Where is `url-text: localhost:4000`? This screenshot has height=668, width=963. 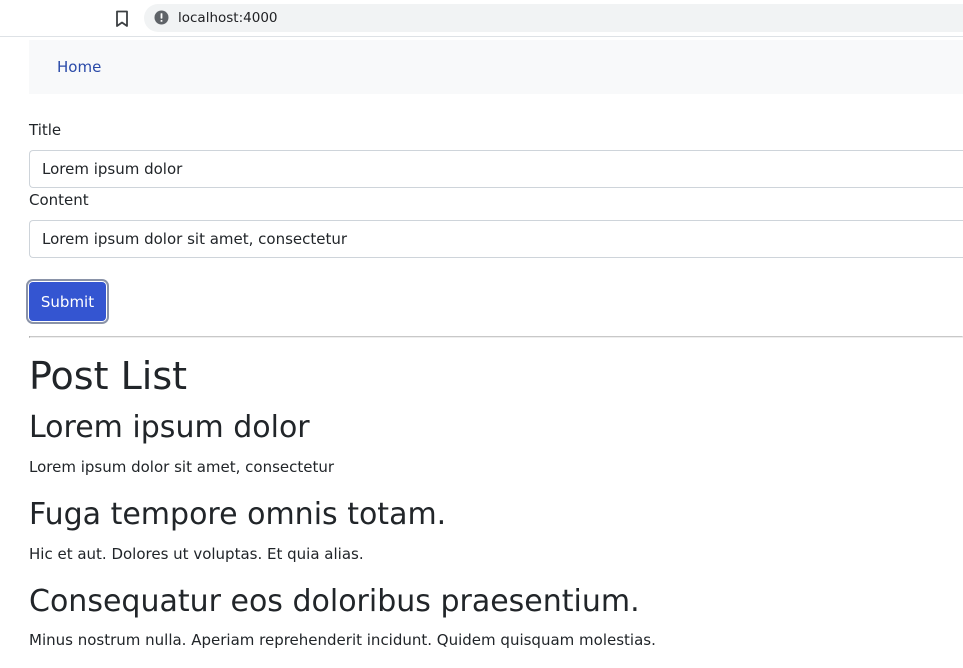 url-text: localhost:4000 is located at coordinates (228, 18).